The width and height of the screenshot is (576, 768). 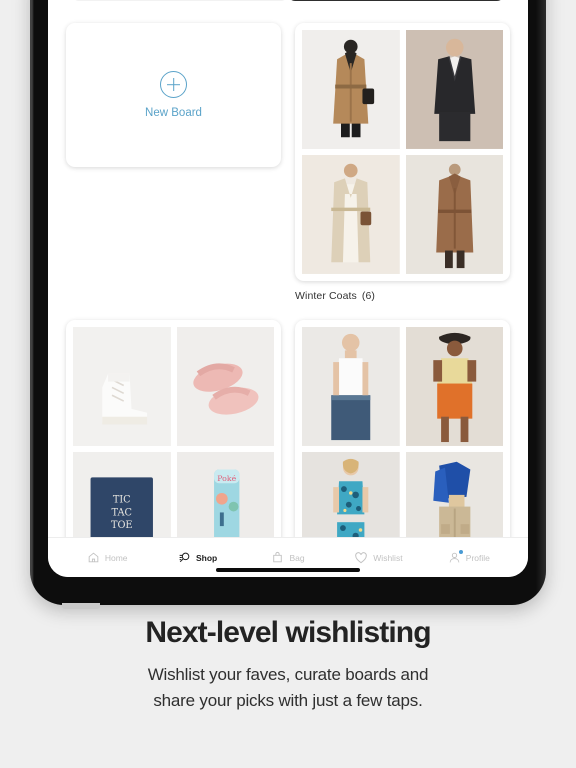 I want to click on person-icon, so click(x=455, y=557).